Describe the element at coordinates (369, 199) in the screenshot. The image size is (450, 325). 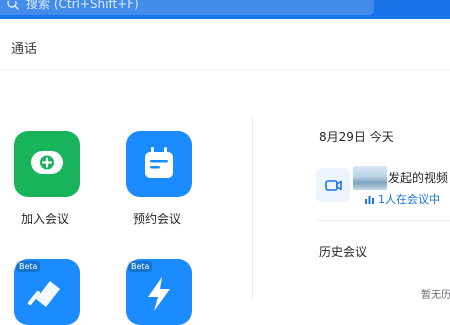
I see `signal-bars-icon` at that location.